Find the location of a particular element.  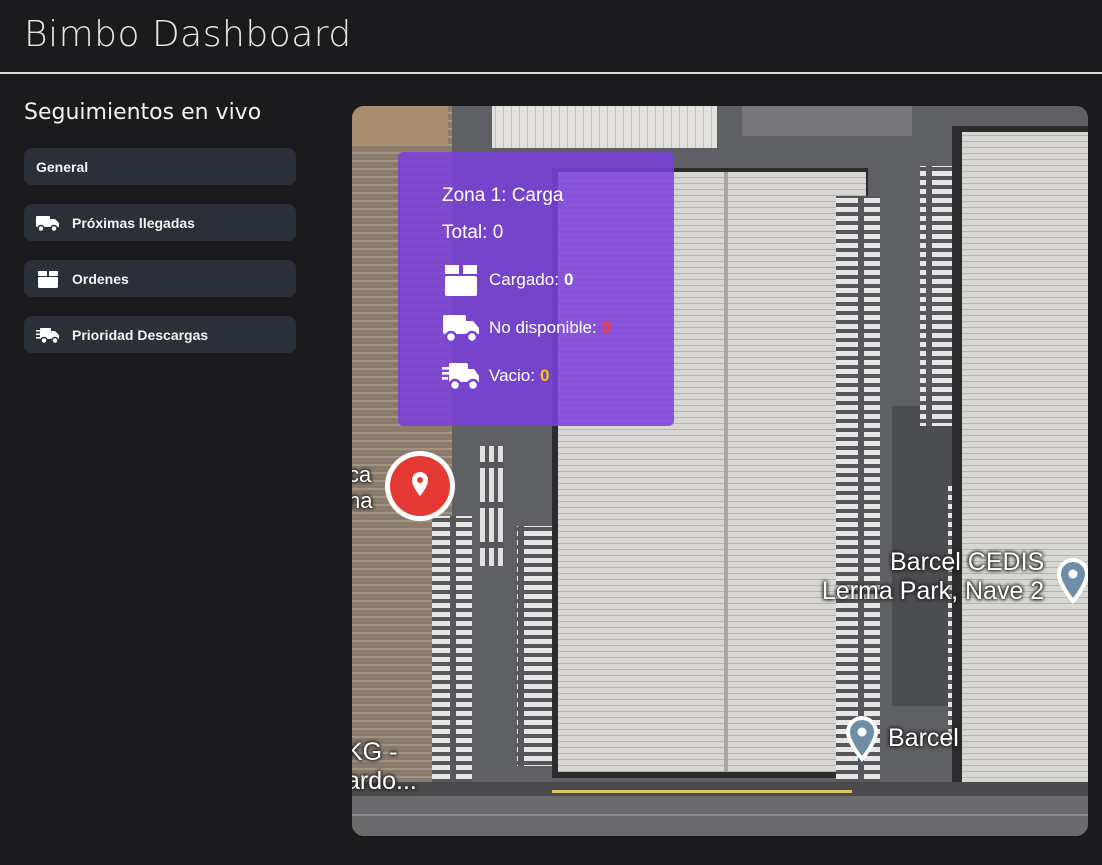

sidebar-item-general: General is located at coordinates (160, 166).